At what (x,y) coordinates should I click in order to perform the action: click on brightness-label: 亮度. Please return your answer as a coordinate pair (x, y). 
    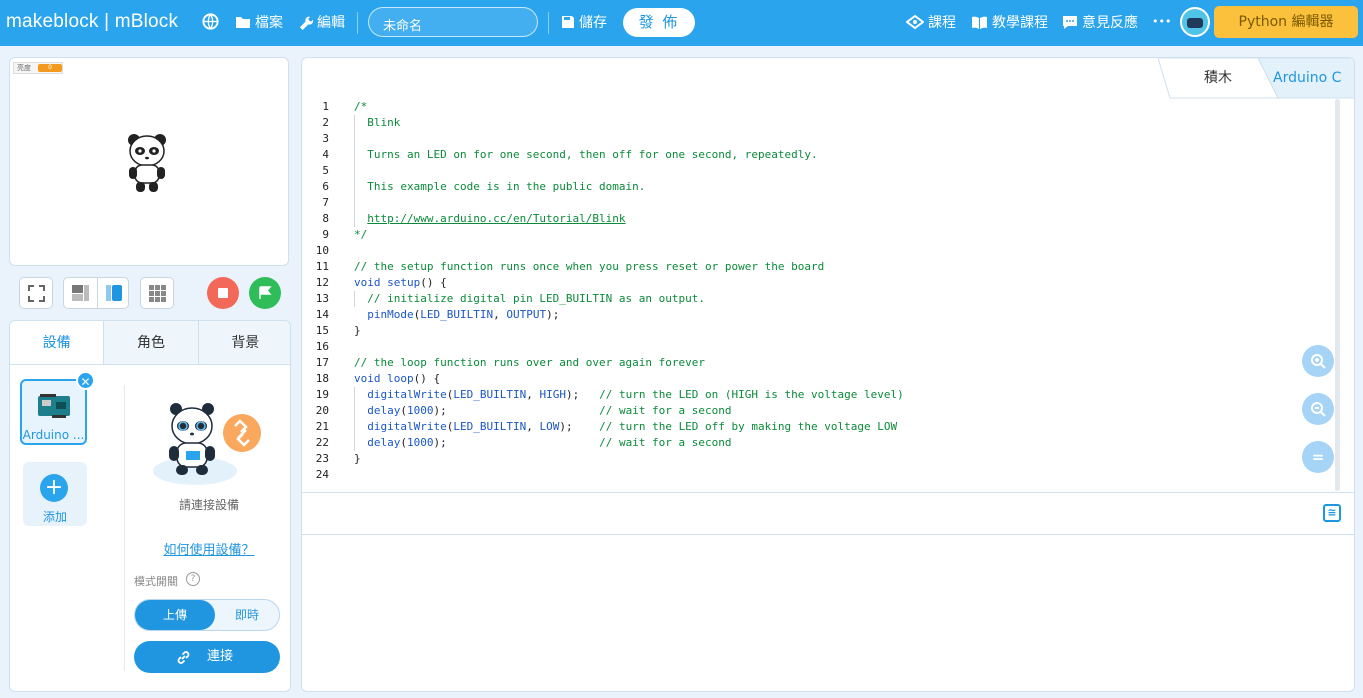
    Looking at the image, I should click on (24, 68).